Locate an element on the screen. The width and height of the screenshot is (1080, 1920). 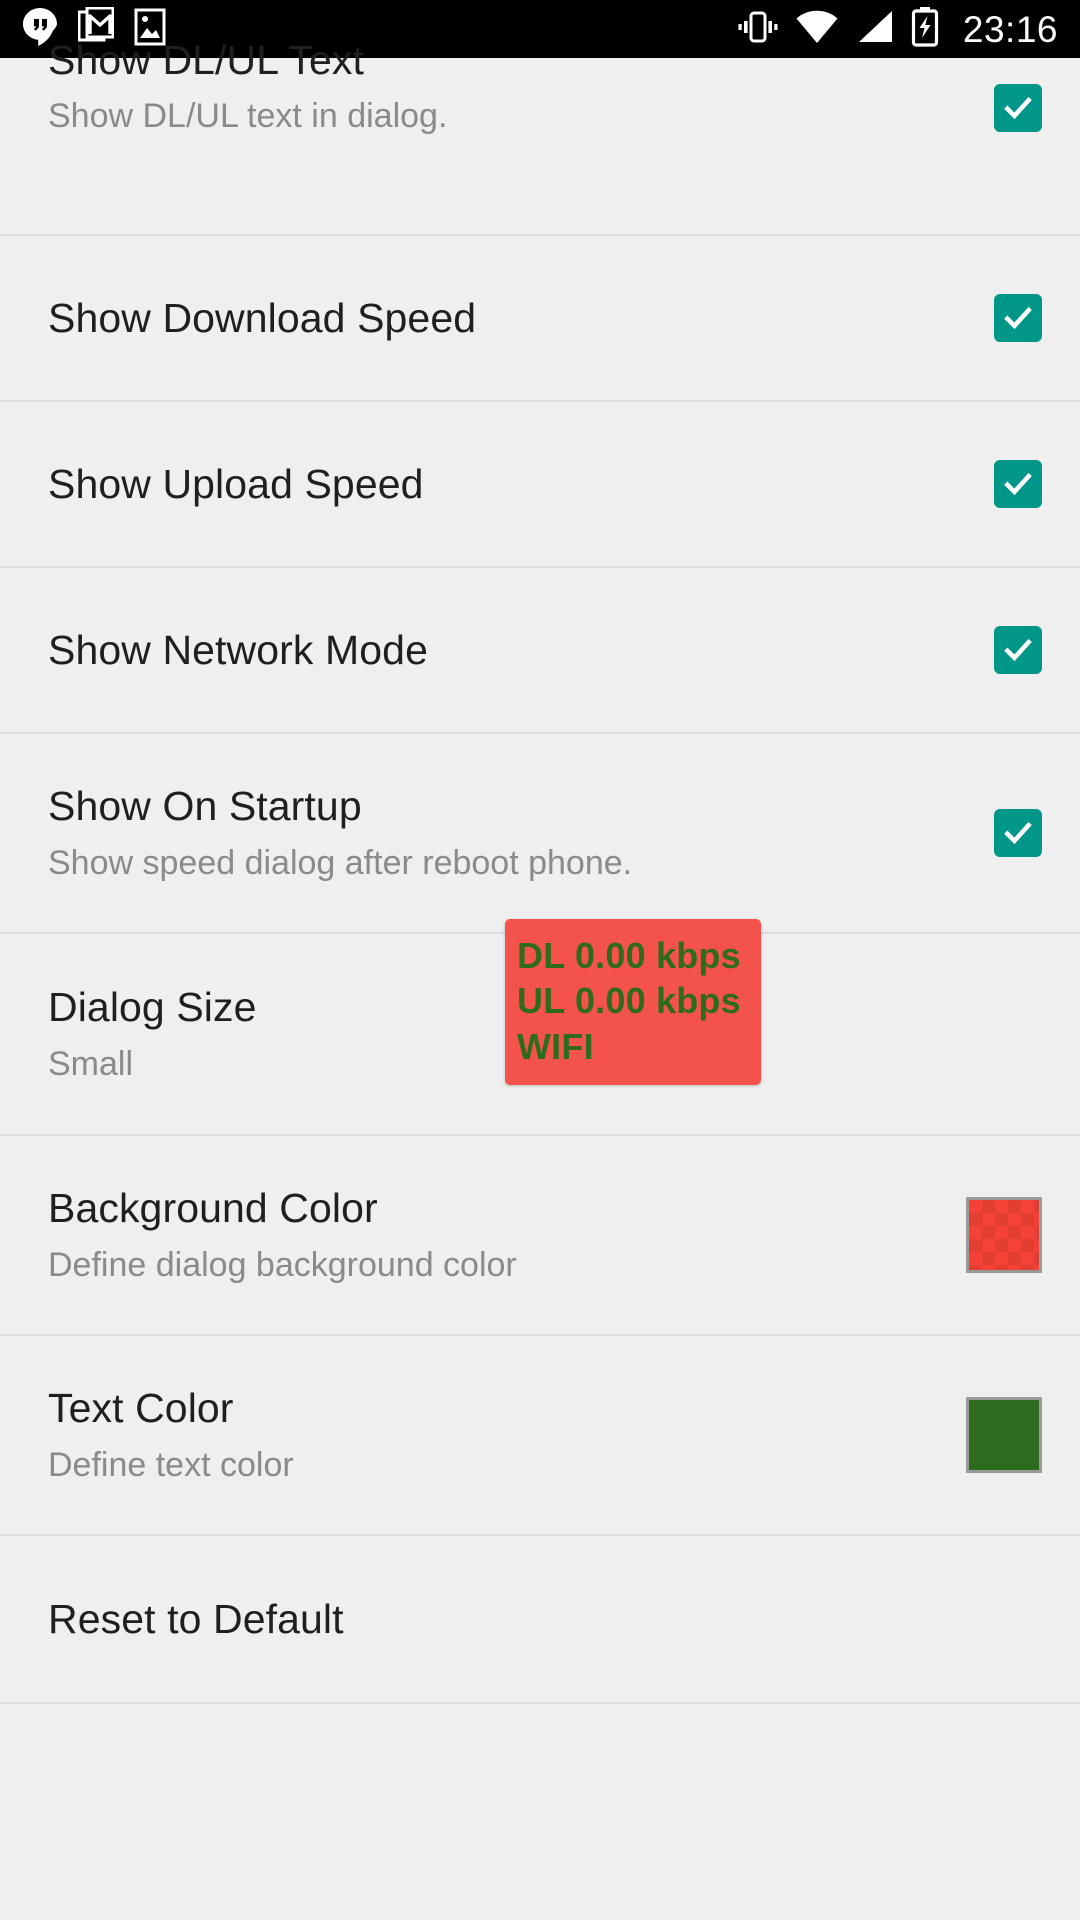
setting-title: Background Color is located at coordinates (213, 1208).